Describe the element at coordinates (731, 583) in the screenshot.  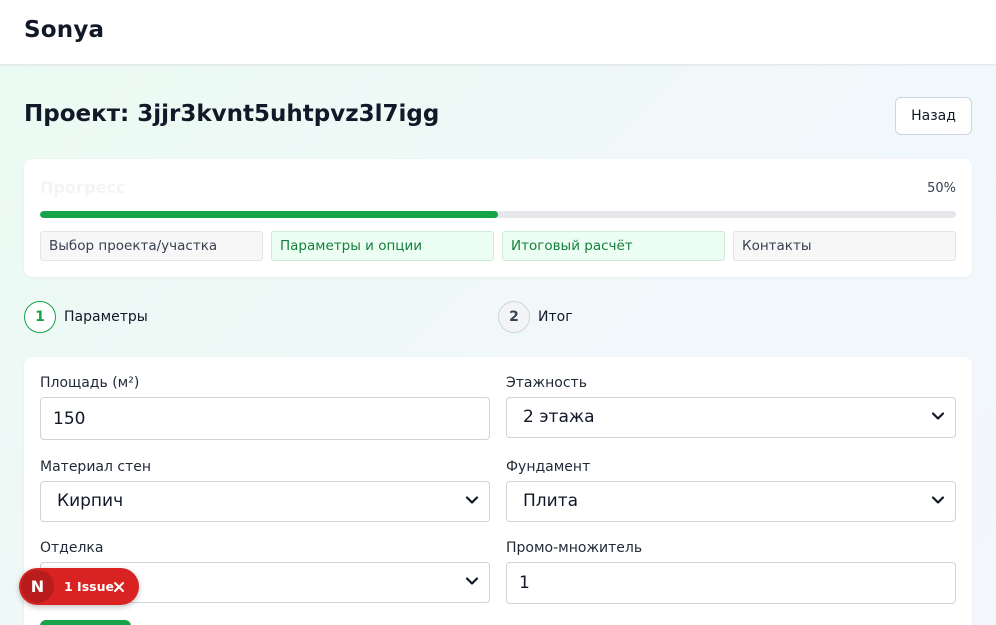
I see `promo-input` at that location.